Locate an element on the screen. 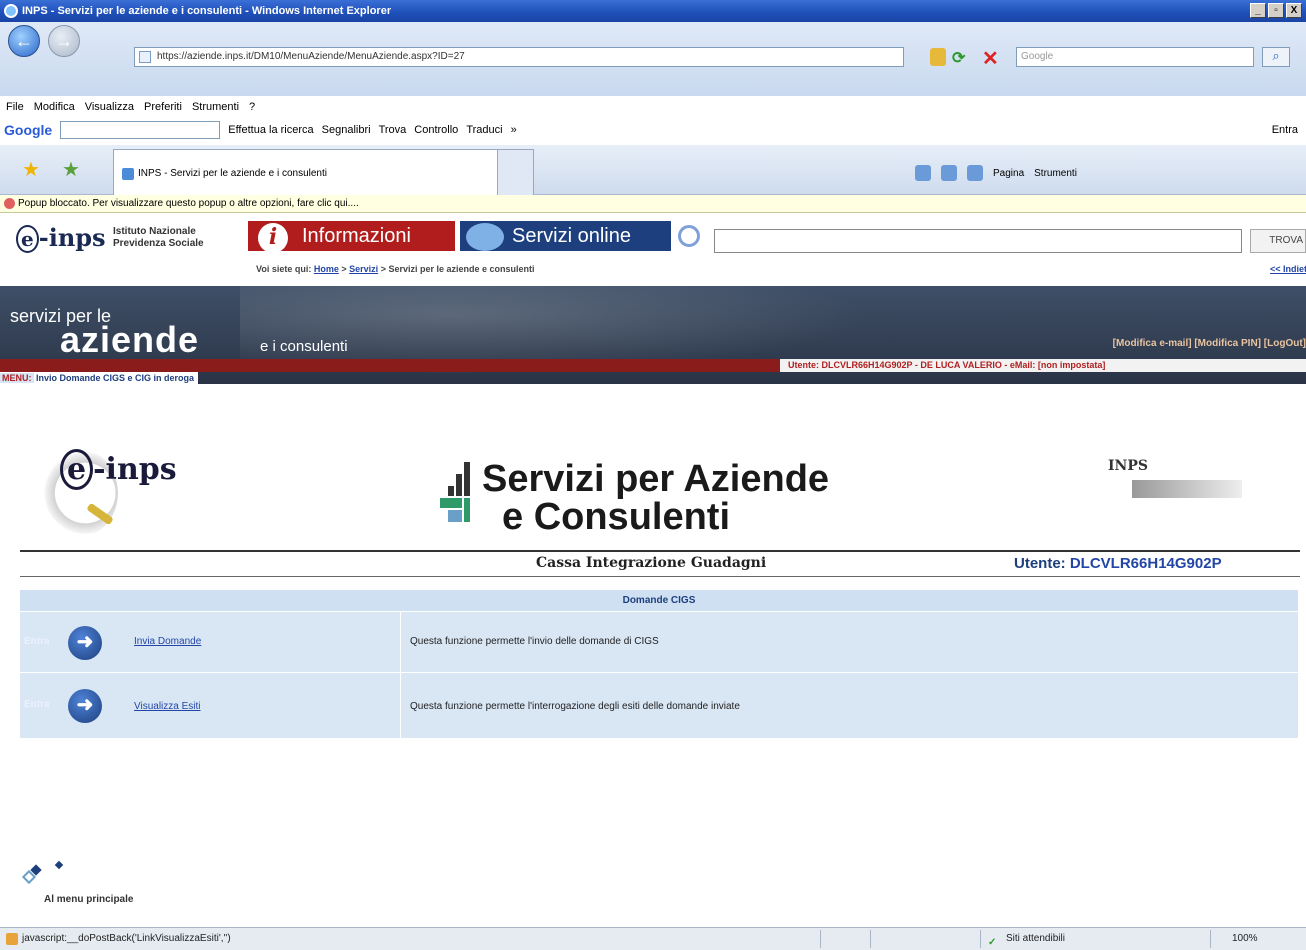 The image size is (1306, 950). page-icon is located at coordinates (145, 57).